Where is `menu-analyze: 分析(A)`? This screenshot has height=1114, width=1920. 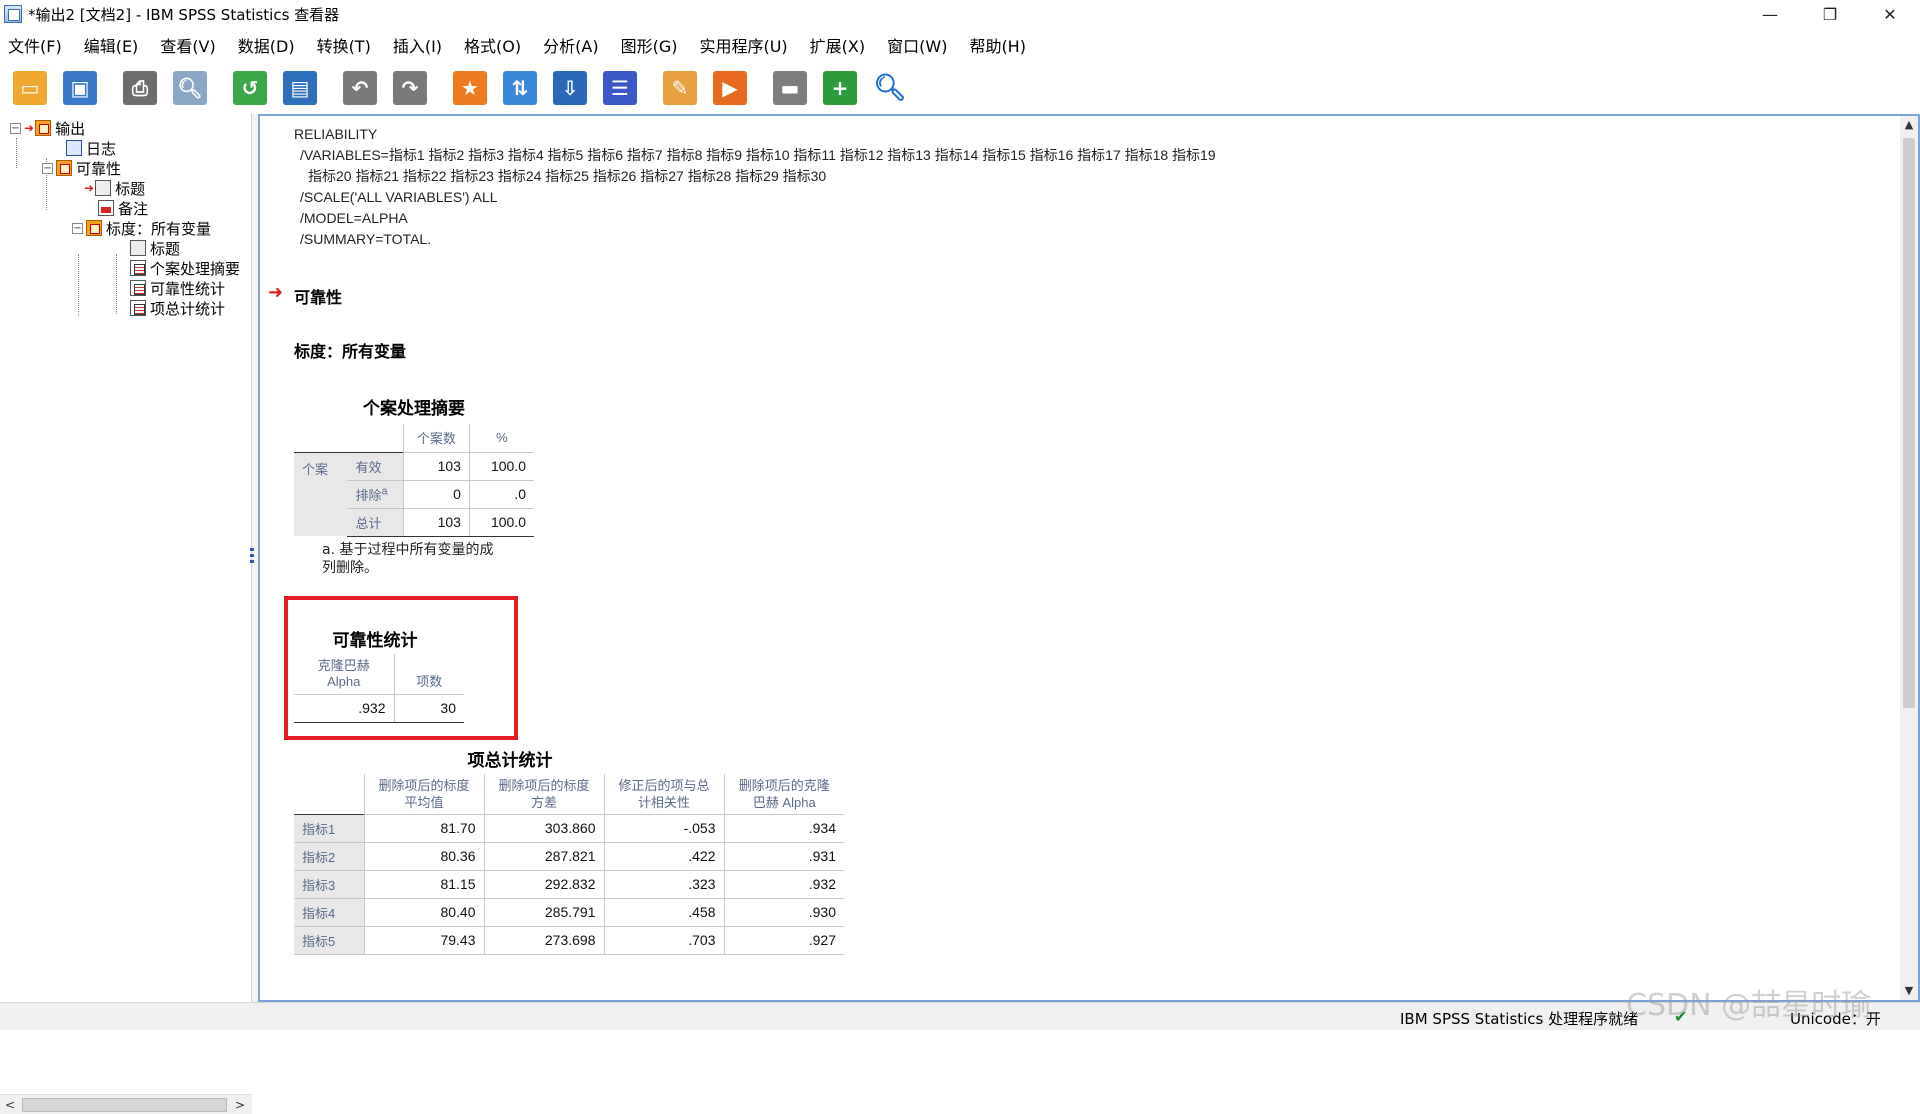
menu-analyze: 分析(A) is located at coordinates (570, 45).